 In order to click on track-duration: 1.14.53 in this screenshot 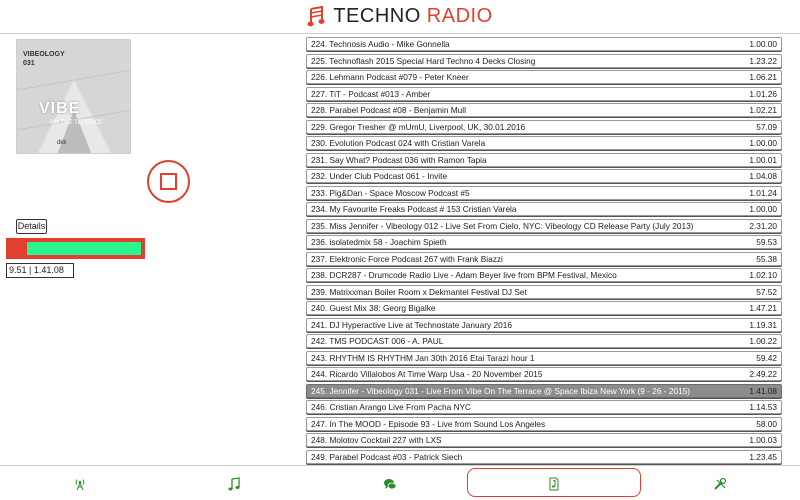, I will do `click(763, 407)`.